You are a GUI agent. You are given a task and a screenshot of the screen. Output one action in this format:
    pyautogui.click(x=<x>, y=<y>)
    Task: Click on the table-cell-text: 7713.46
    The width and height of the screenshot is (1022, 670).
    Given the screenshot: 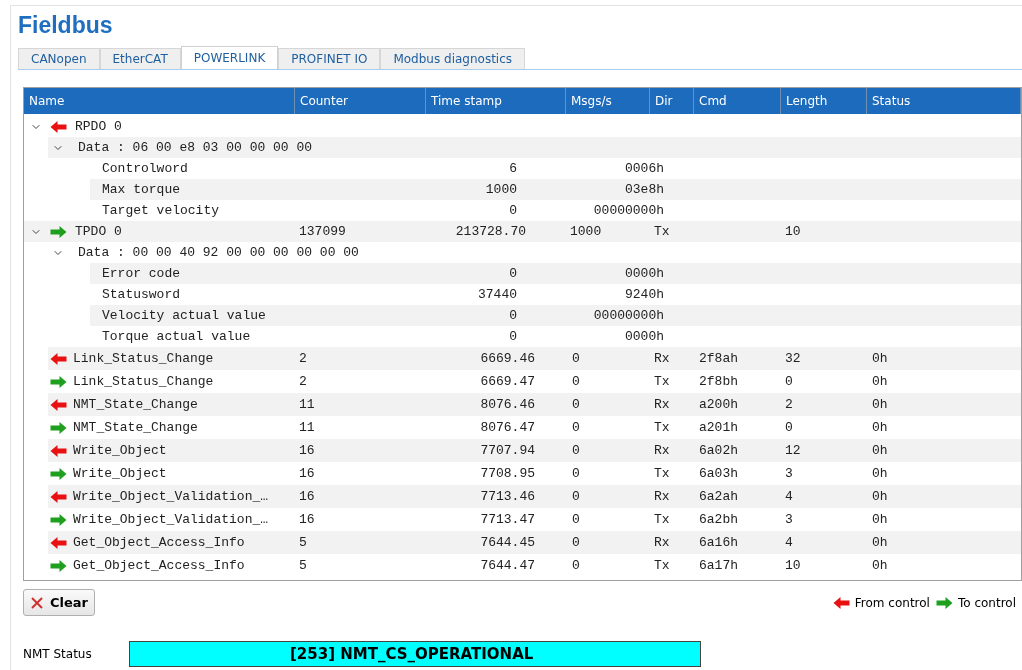 What is the action you would take?
    pyautogui.click(x=507, y=496)
    